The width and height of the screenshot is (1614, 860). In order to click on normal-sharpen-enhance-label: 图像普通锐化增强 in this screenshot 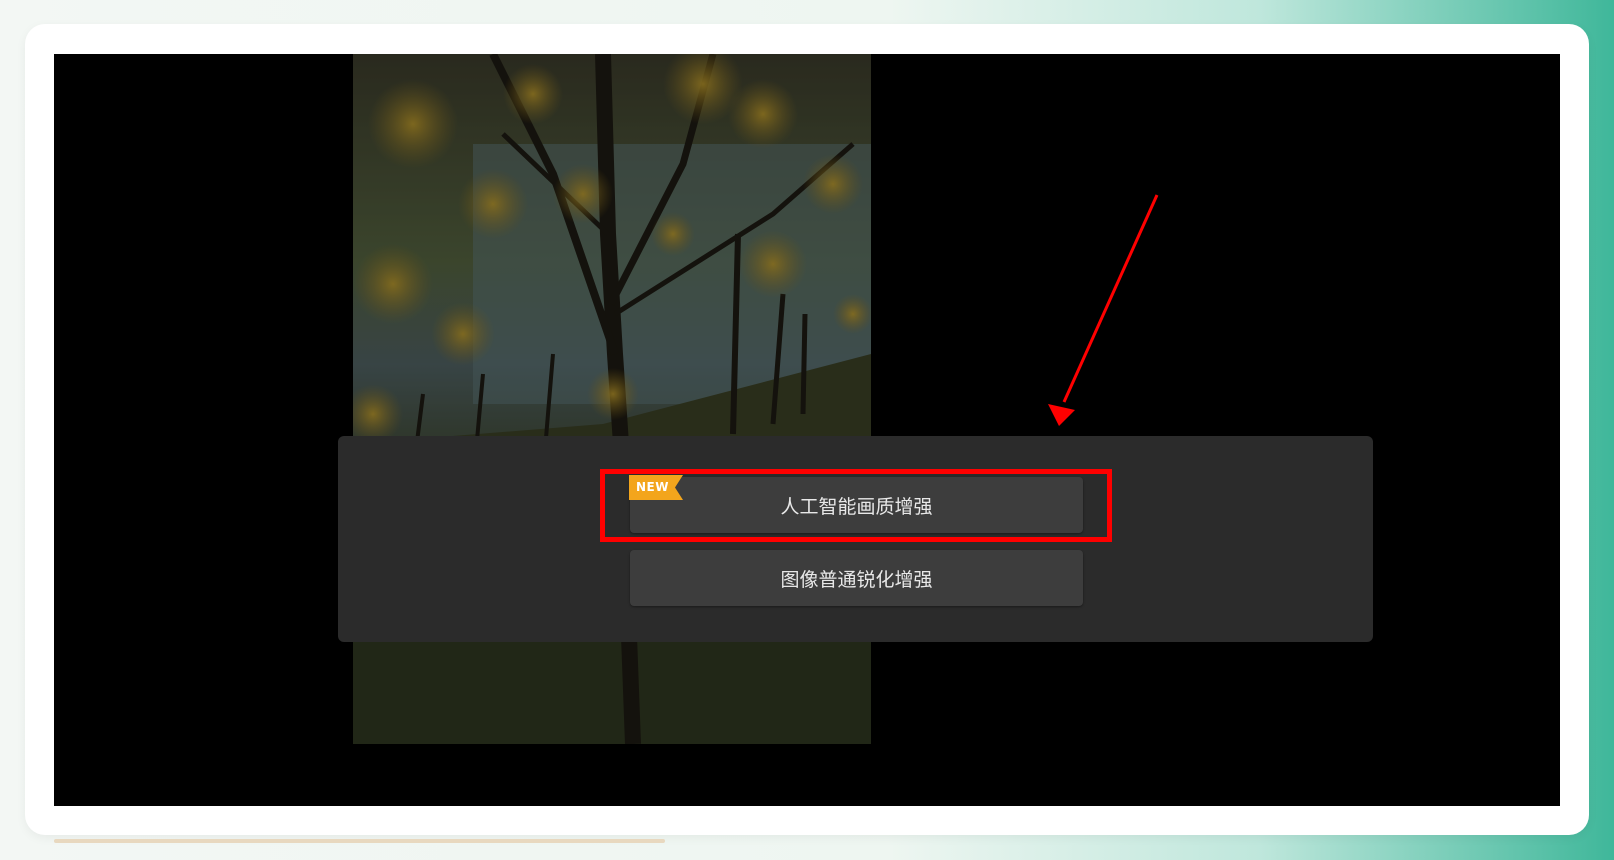, I will do `click(856, 579)`.